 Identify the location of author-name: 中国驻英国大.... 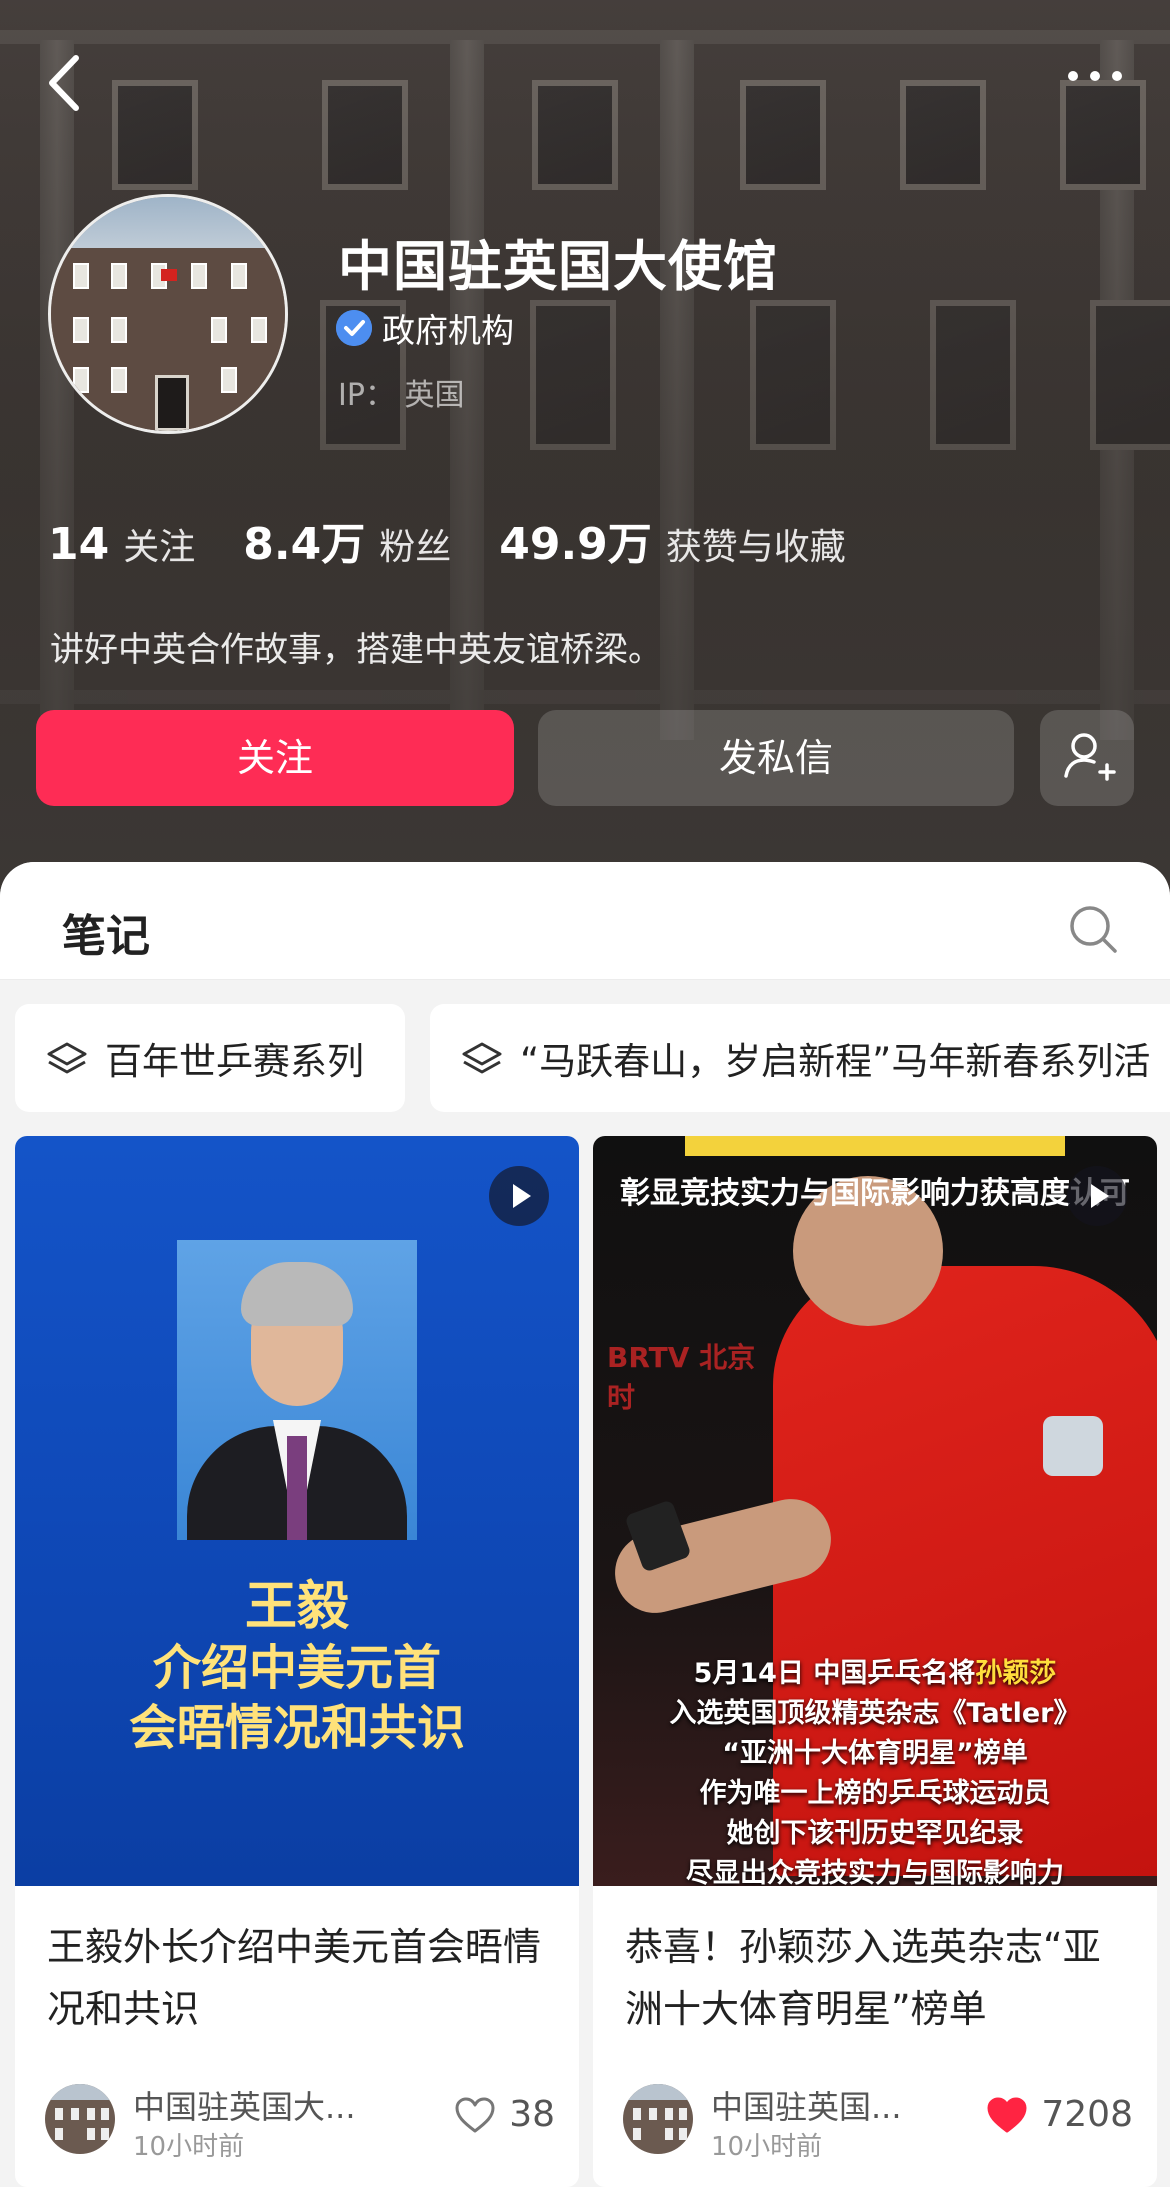
(263, 2105).